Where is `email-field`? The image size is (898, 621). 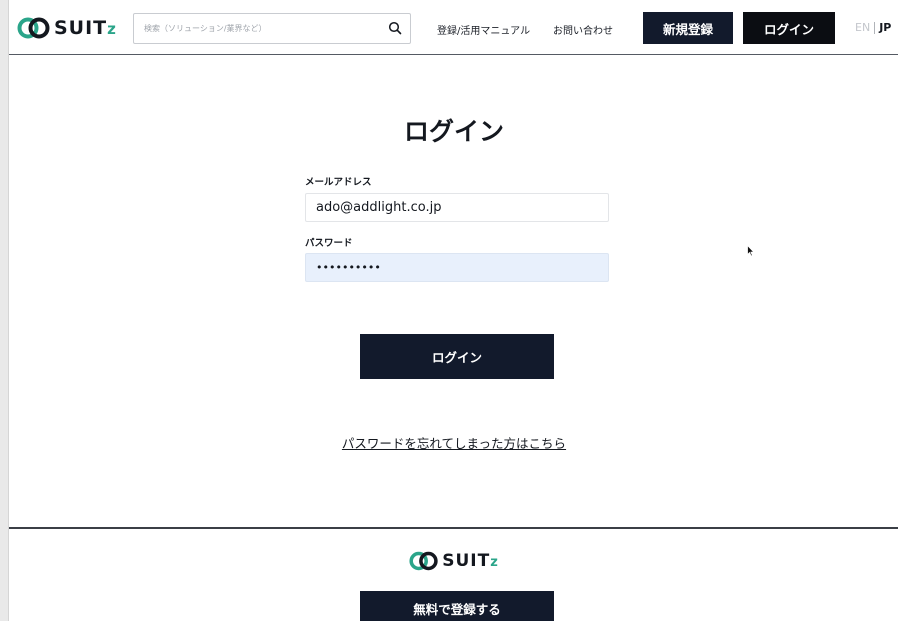 email-field is located at coordinates (457, 207).